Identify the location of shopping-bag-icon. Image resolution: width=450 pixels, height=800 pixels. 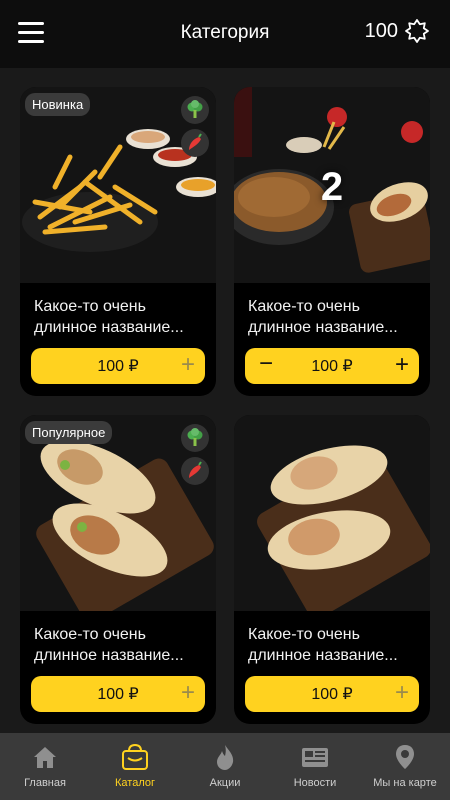
(135, 756).